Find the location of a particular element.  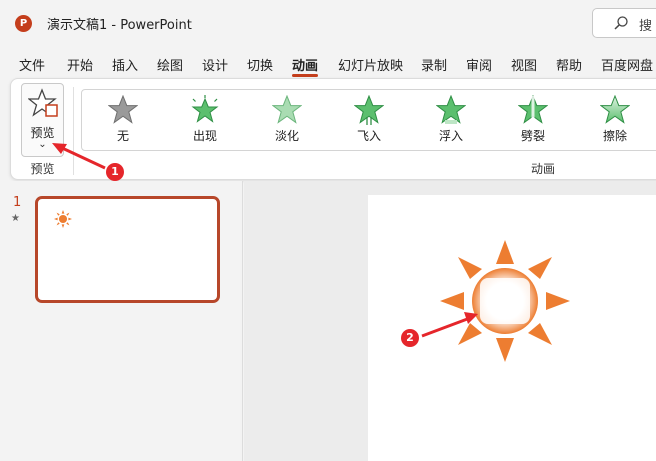

annotation-badge-1: 1 is located at coordinates (115, 172).